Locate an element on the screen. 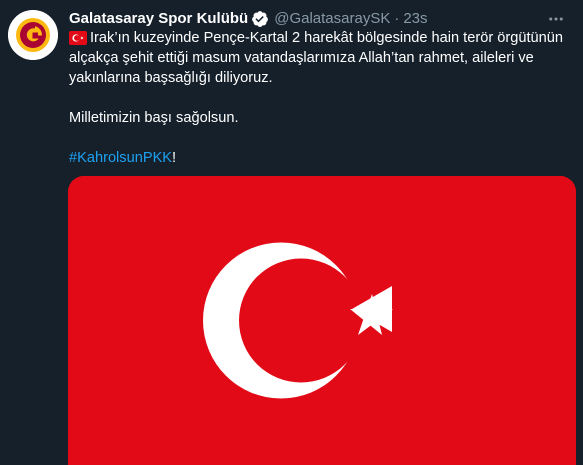 This screenshot has height=465, width=583. galatasaray-logo-icon is located at coordinates (33, 35).